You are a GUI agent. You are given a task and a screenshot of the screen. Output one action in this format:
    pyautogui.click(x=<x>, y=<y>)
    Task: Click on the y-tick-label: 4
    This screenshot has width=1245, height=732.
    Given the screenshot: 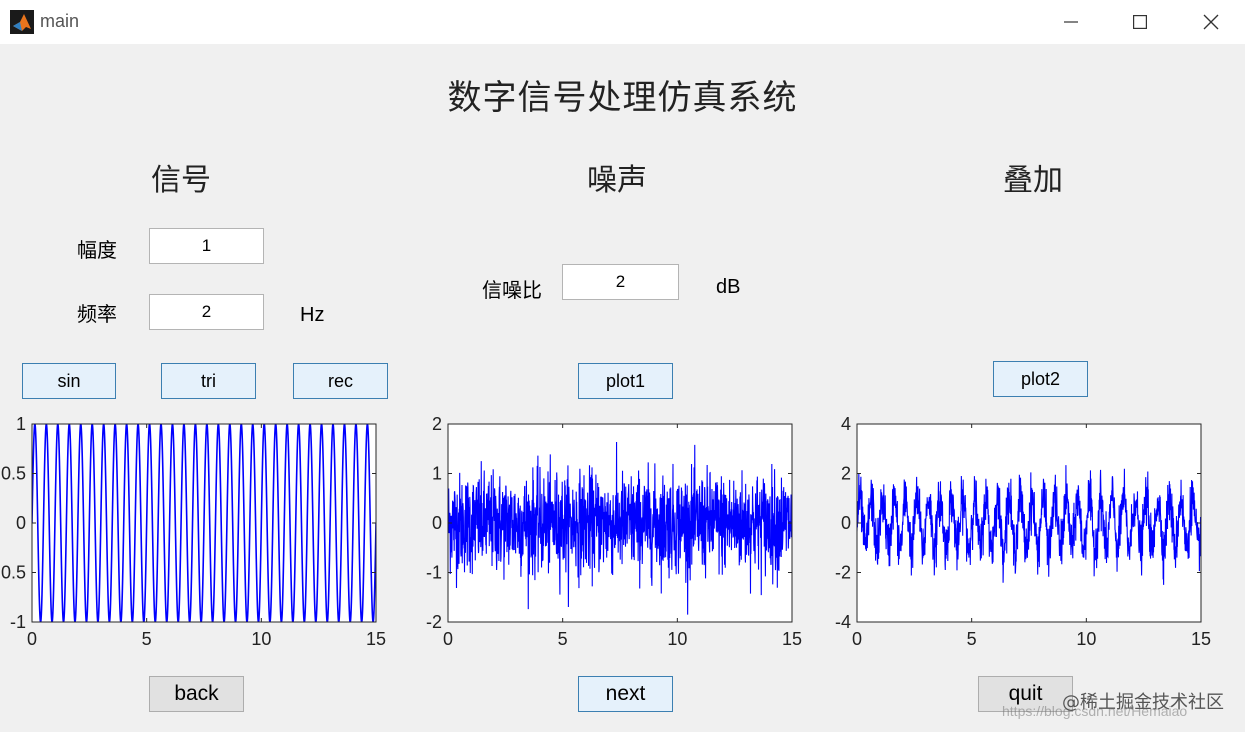 What is the action you would take?
    pyautogui.click(x=846, y=424)
    